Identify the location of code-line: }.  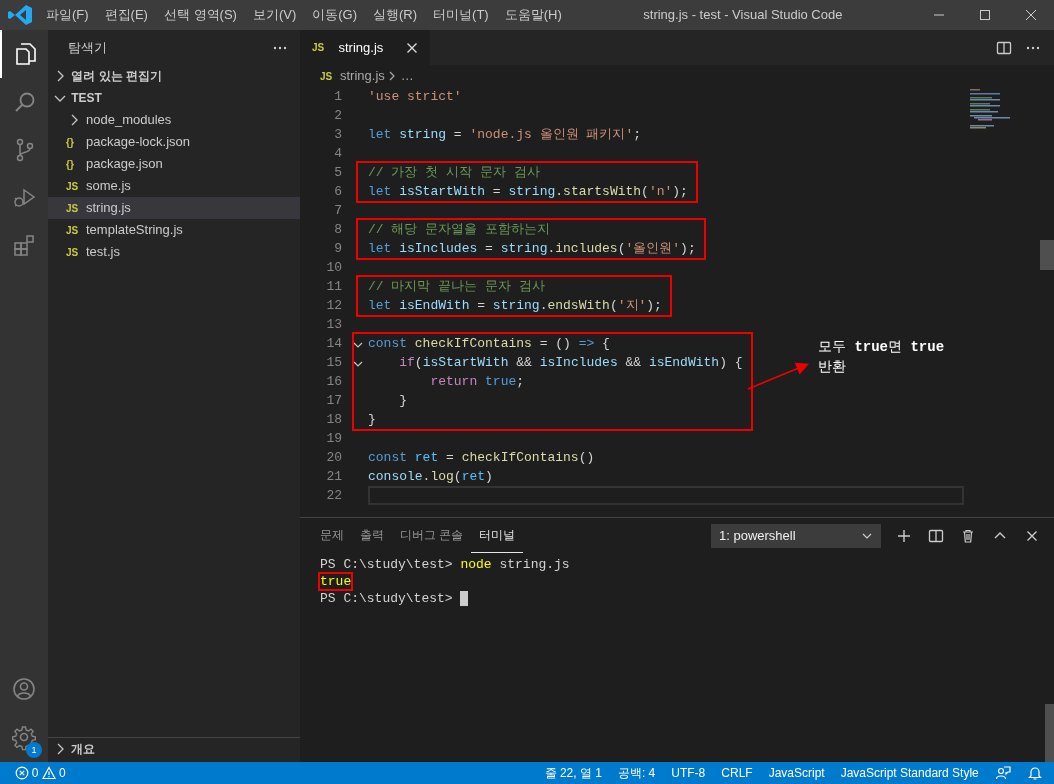
(372, 420).